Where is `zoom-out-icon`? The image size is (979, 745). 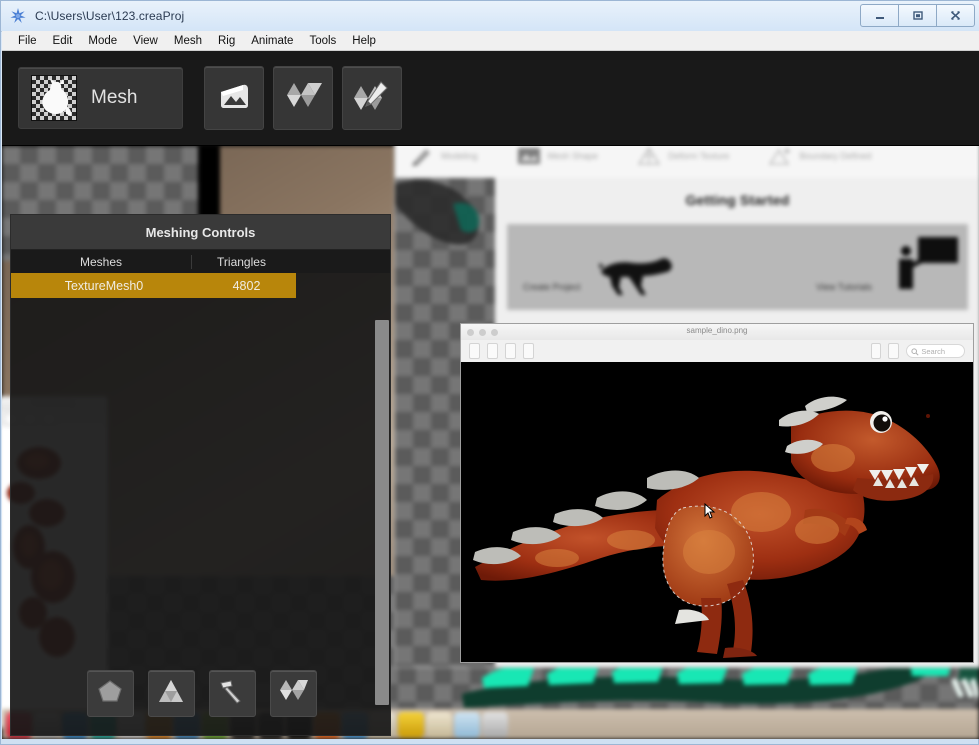
zoom-out-icon is located at coordinates (510, 351).